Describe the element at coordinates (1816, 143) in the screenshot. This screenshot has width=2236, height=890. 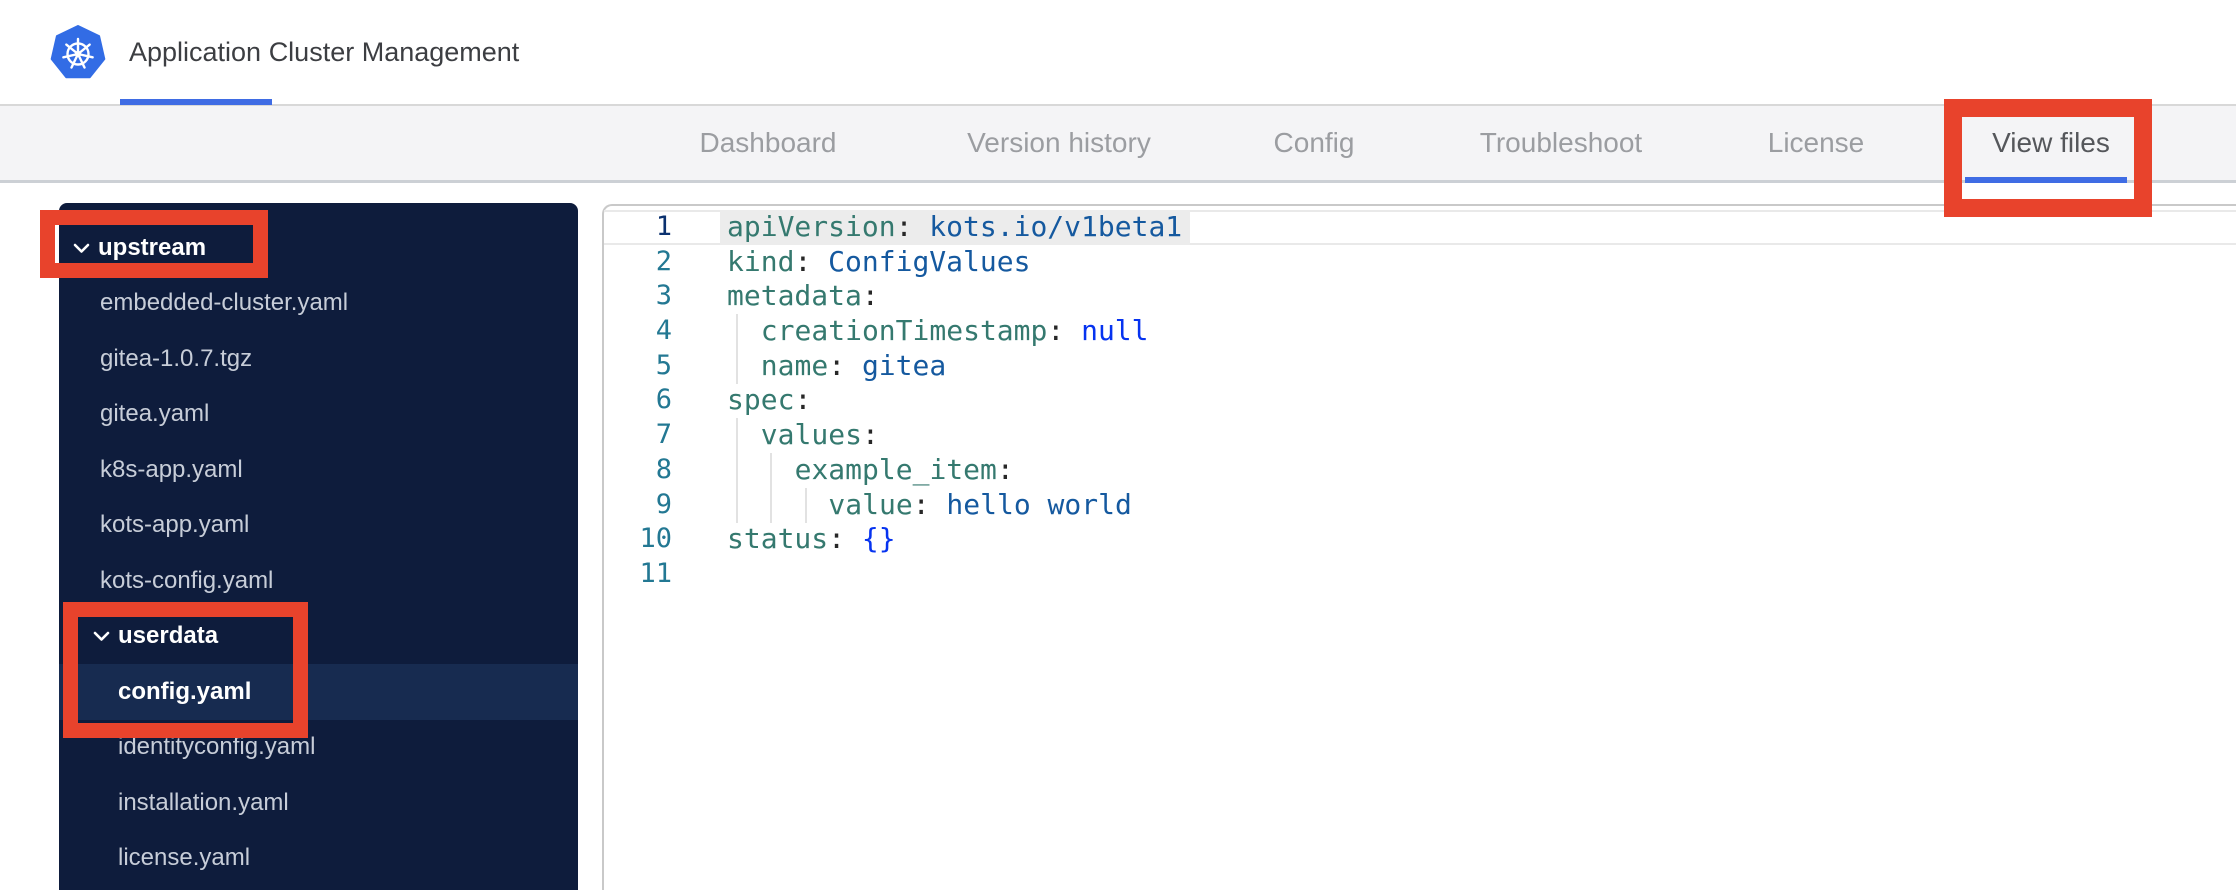
I see `tab-license: License` at that location.